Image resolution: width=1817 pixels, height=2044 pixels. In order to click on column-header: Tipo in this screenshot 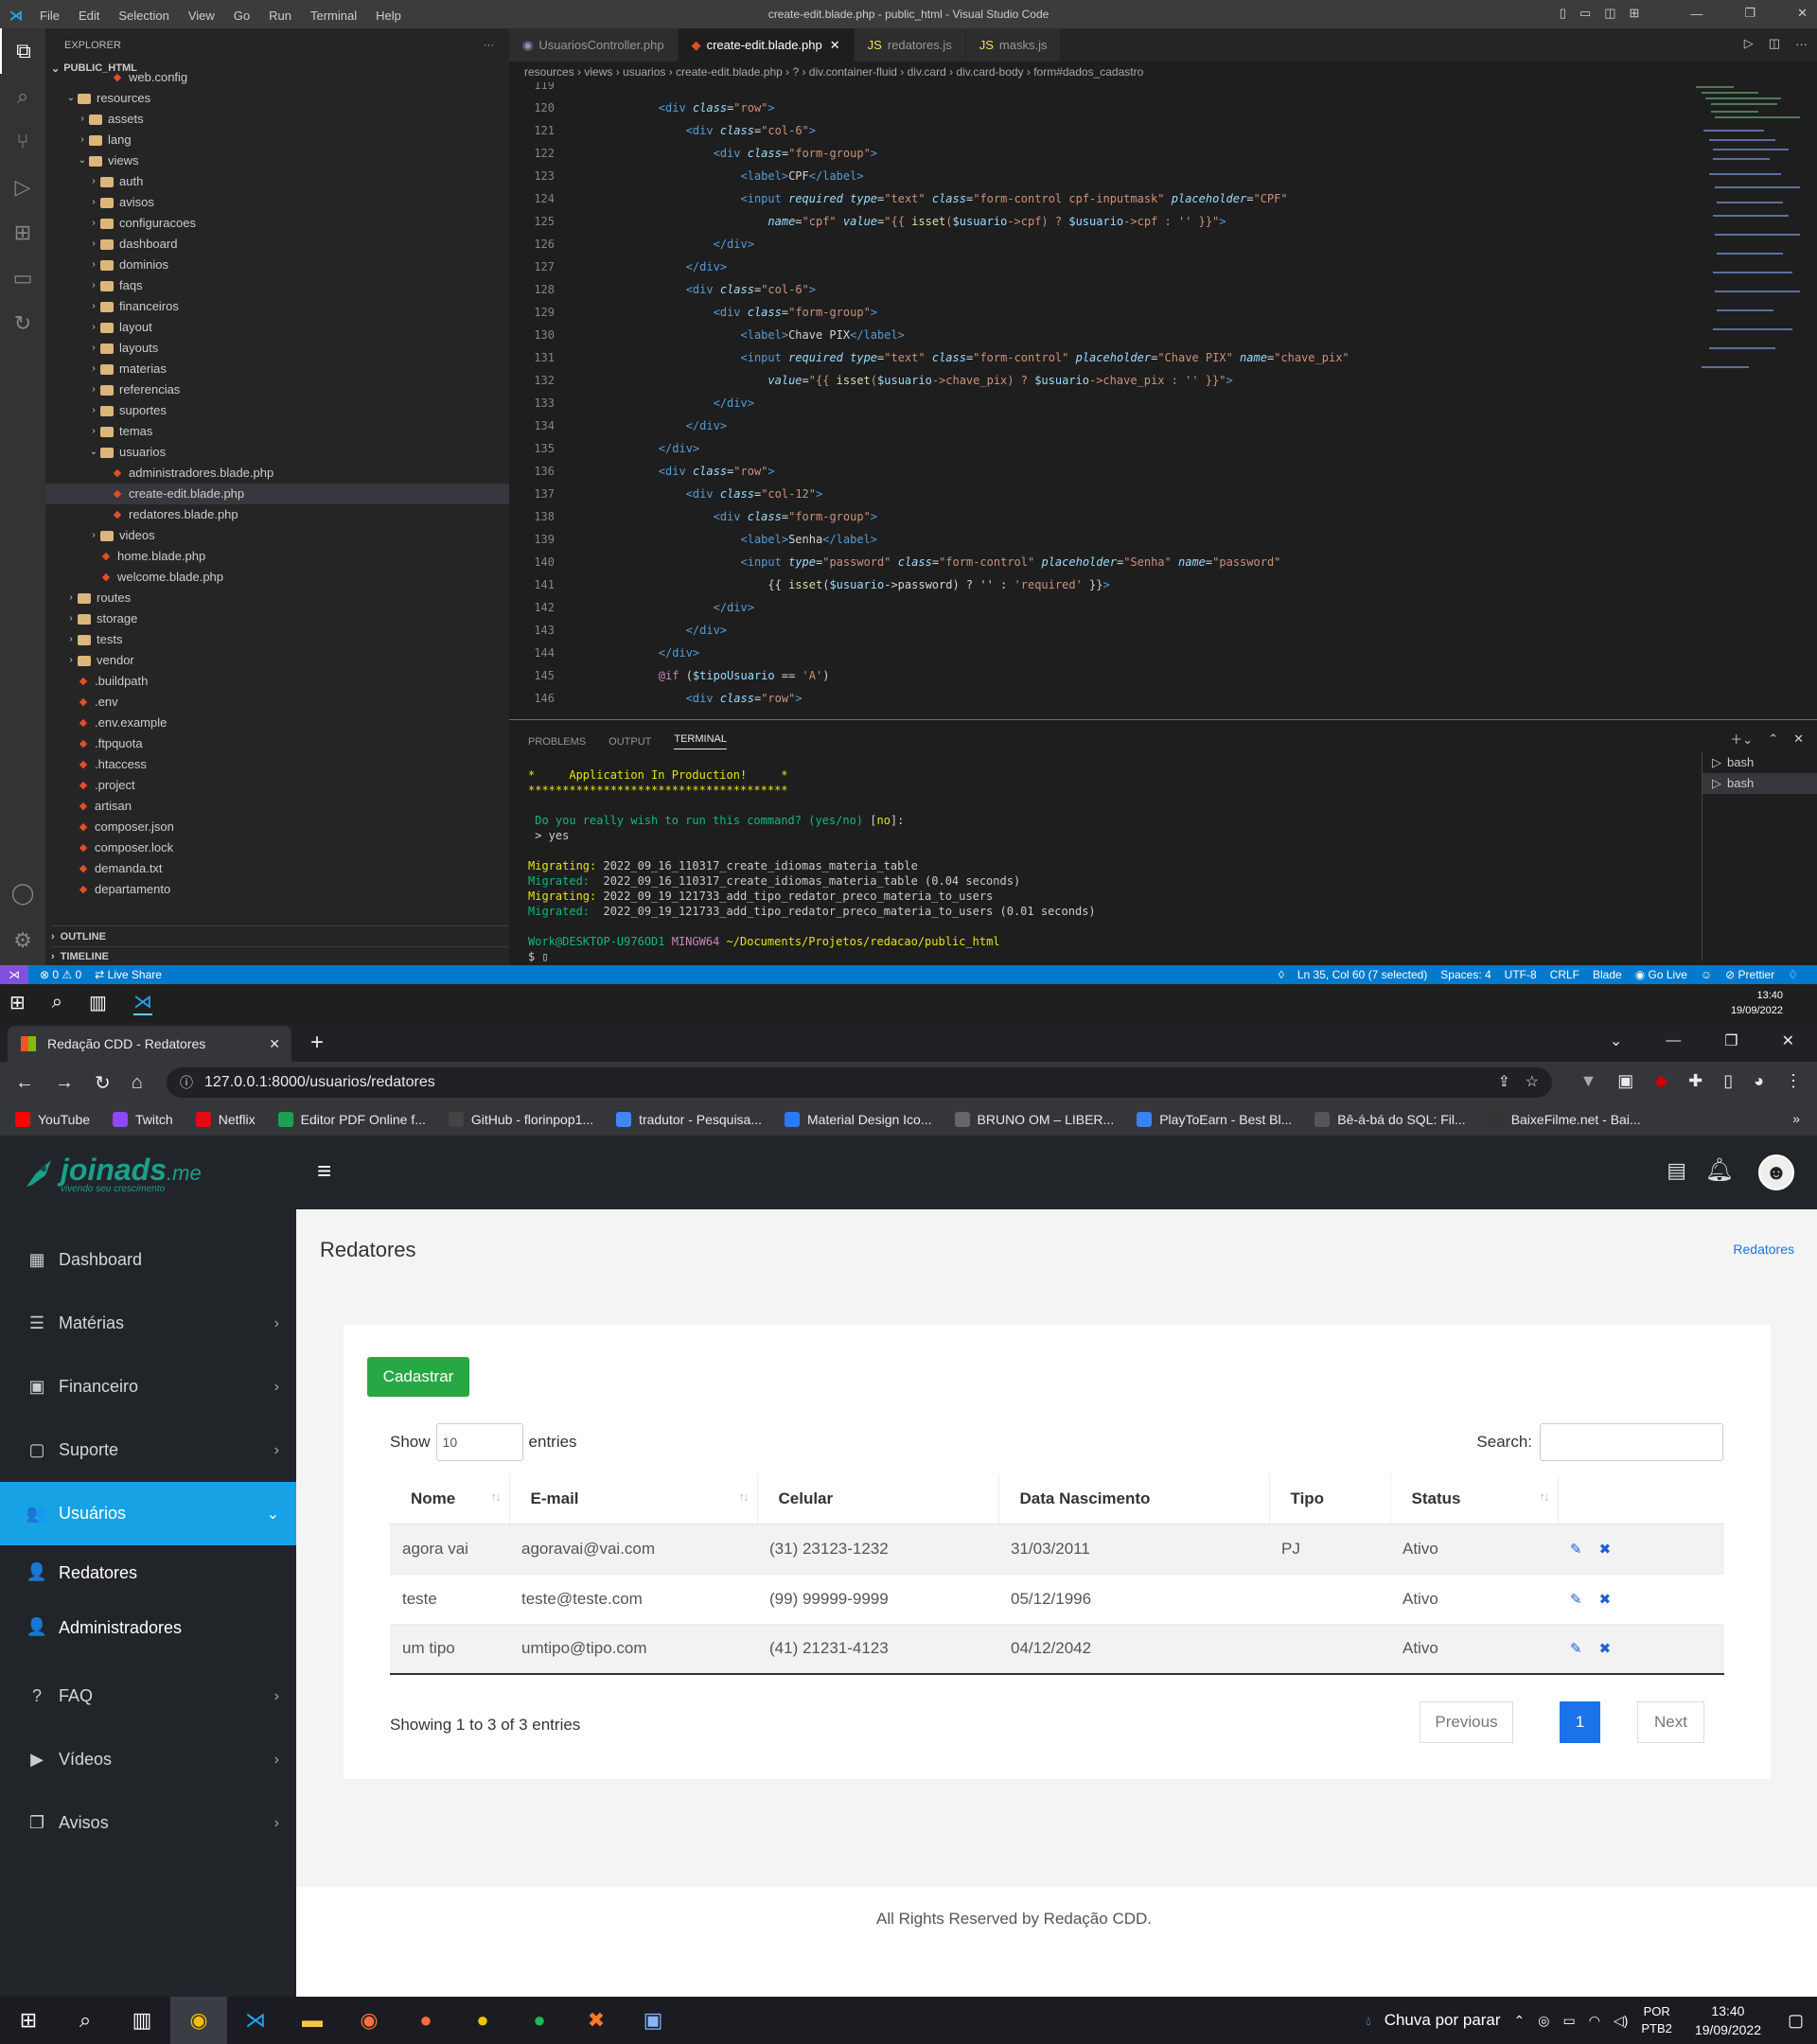, I will do `click(1329, 1499)`.